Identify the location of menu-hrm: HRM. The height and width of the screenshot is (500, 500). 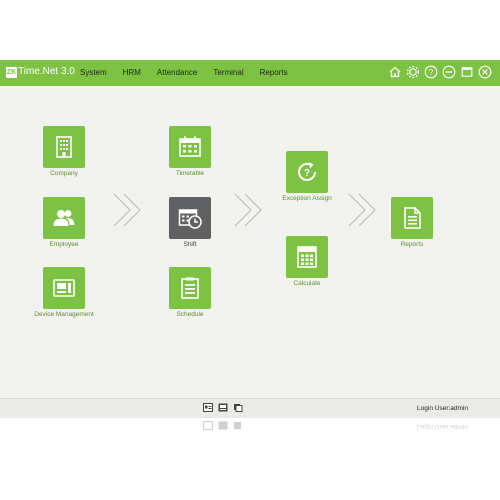
(132, 72).